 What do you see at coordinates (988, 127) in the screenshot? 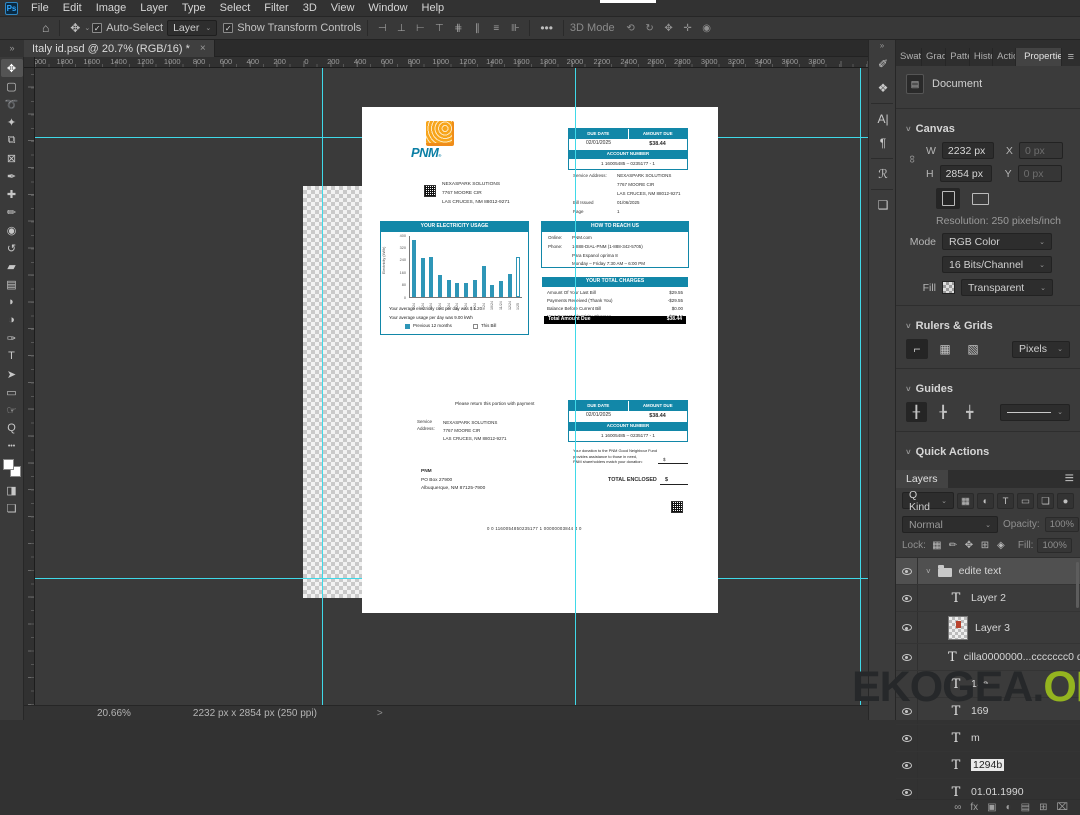
I see `canvas-section-header: ˅ Canvas` at bounding box center [988, 127].